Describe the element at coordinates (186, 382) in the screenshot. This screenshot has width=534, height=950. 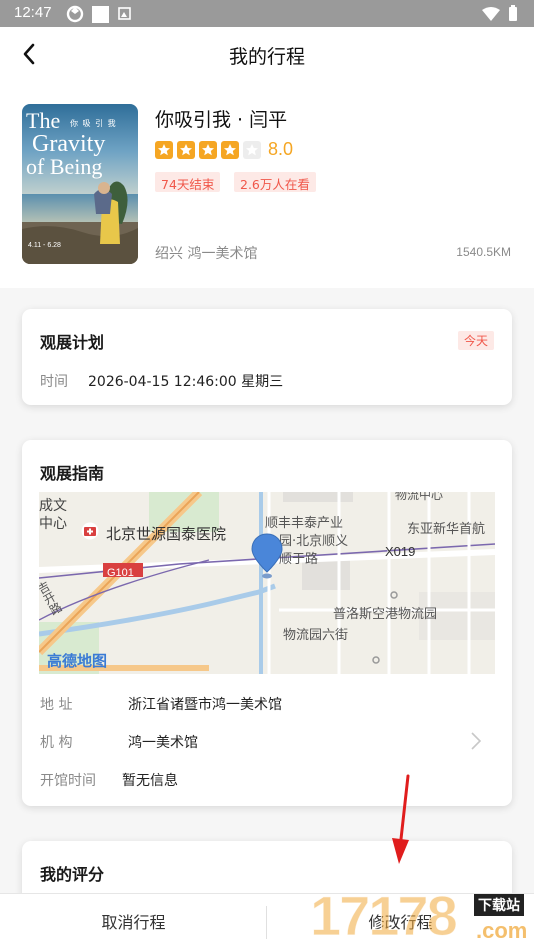
I see `visit-time: 2026-04-15 12:46:00 星期三` at that location.